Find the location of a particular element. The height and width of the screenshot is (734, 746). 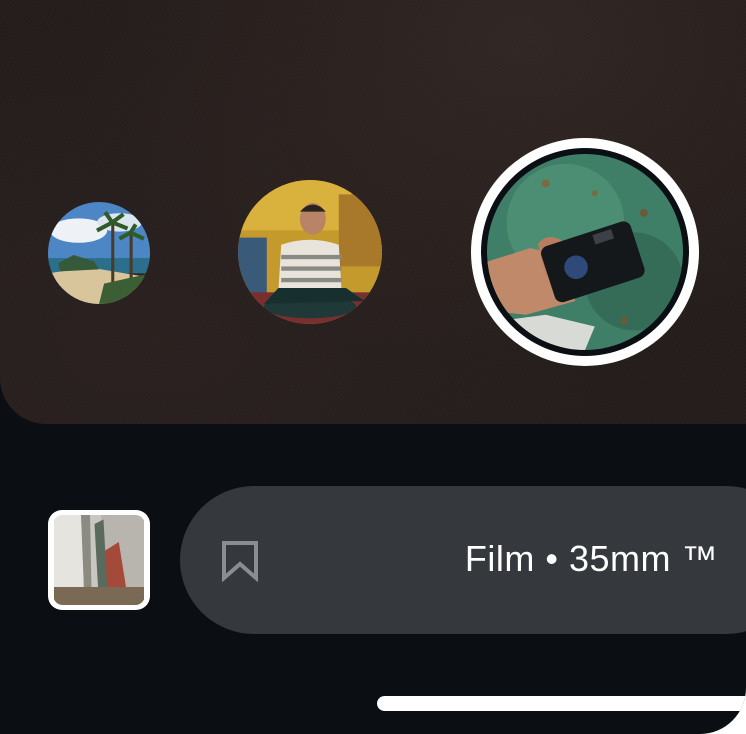

gallery-button is located at coordinates (99, 560).